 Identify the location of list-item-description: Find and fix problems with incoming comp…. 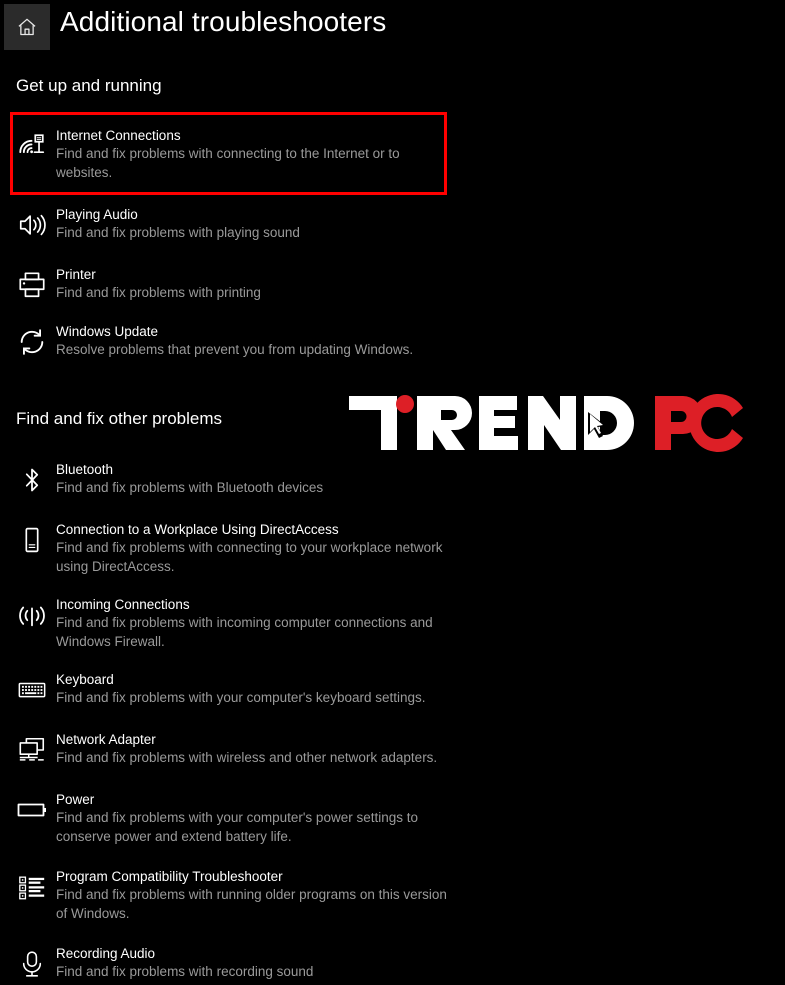
(244, 632).